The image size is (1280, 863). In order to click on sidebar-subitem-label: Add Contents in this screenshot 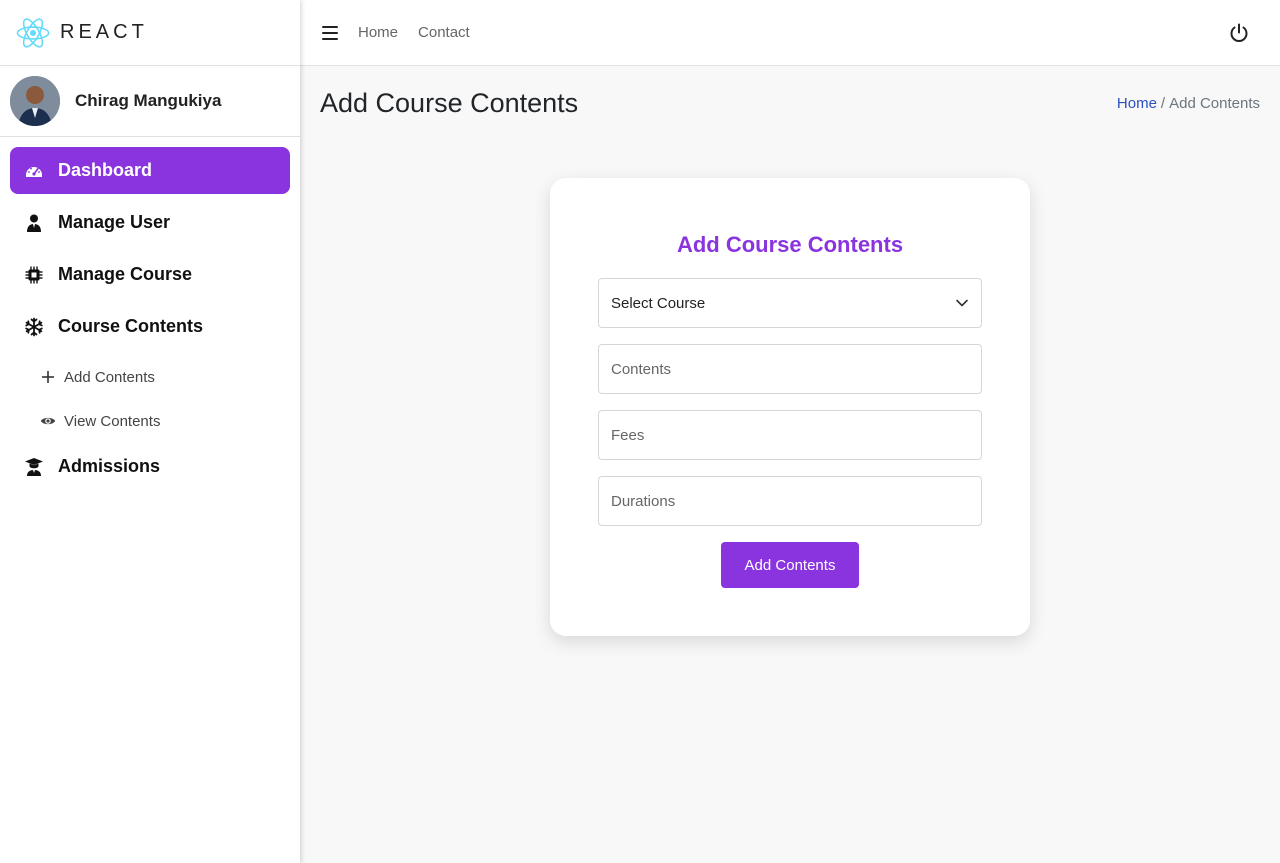, I will do `click(109, 377)`.